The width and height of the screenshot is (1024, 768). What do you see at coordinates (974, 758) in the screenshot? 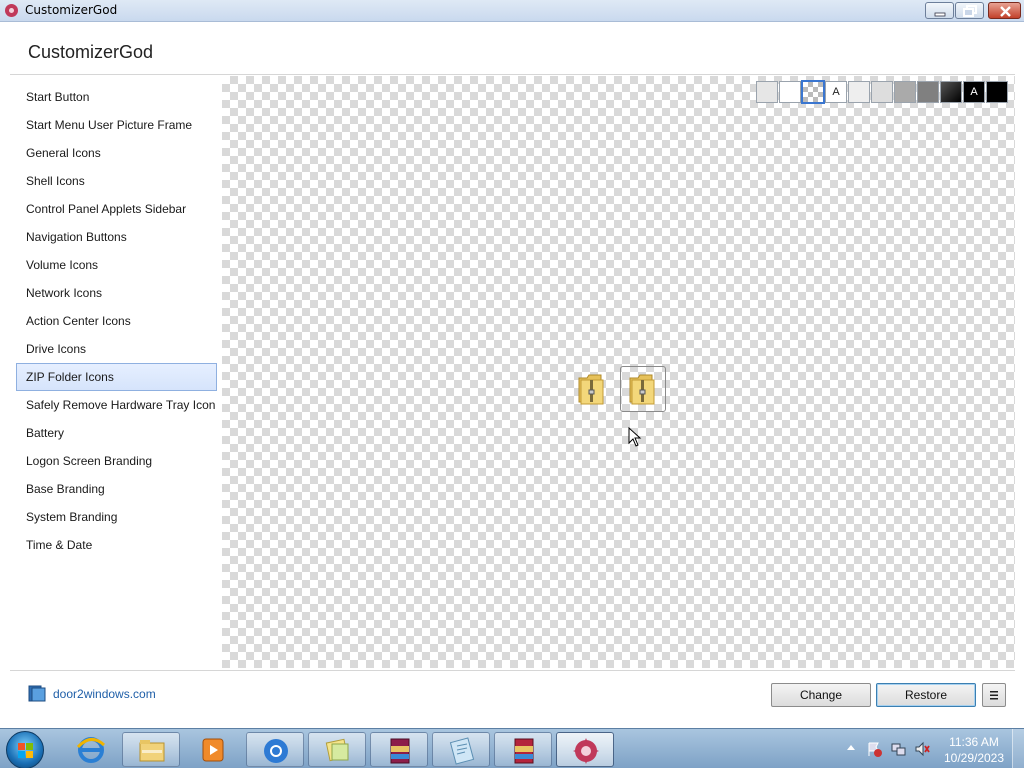
I see `clock-date: 10/29/2023` at bounding box center [974, 758].